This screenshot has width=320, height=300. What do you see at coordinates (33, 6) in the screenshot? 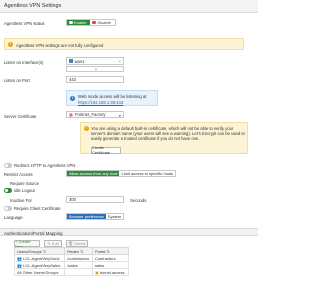
I see `page-title: Agentless VPN Settings` at bounding box center [33, 6].